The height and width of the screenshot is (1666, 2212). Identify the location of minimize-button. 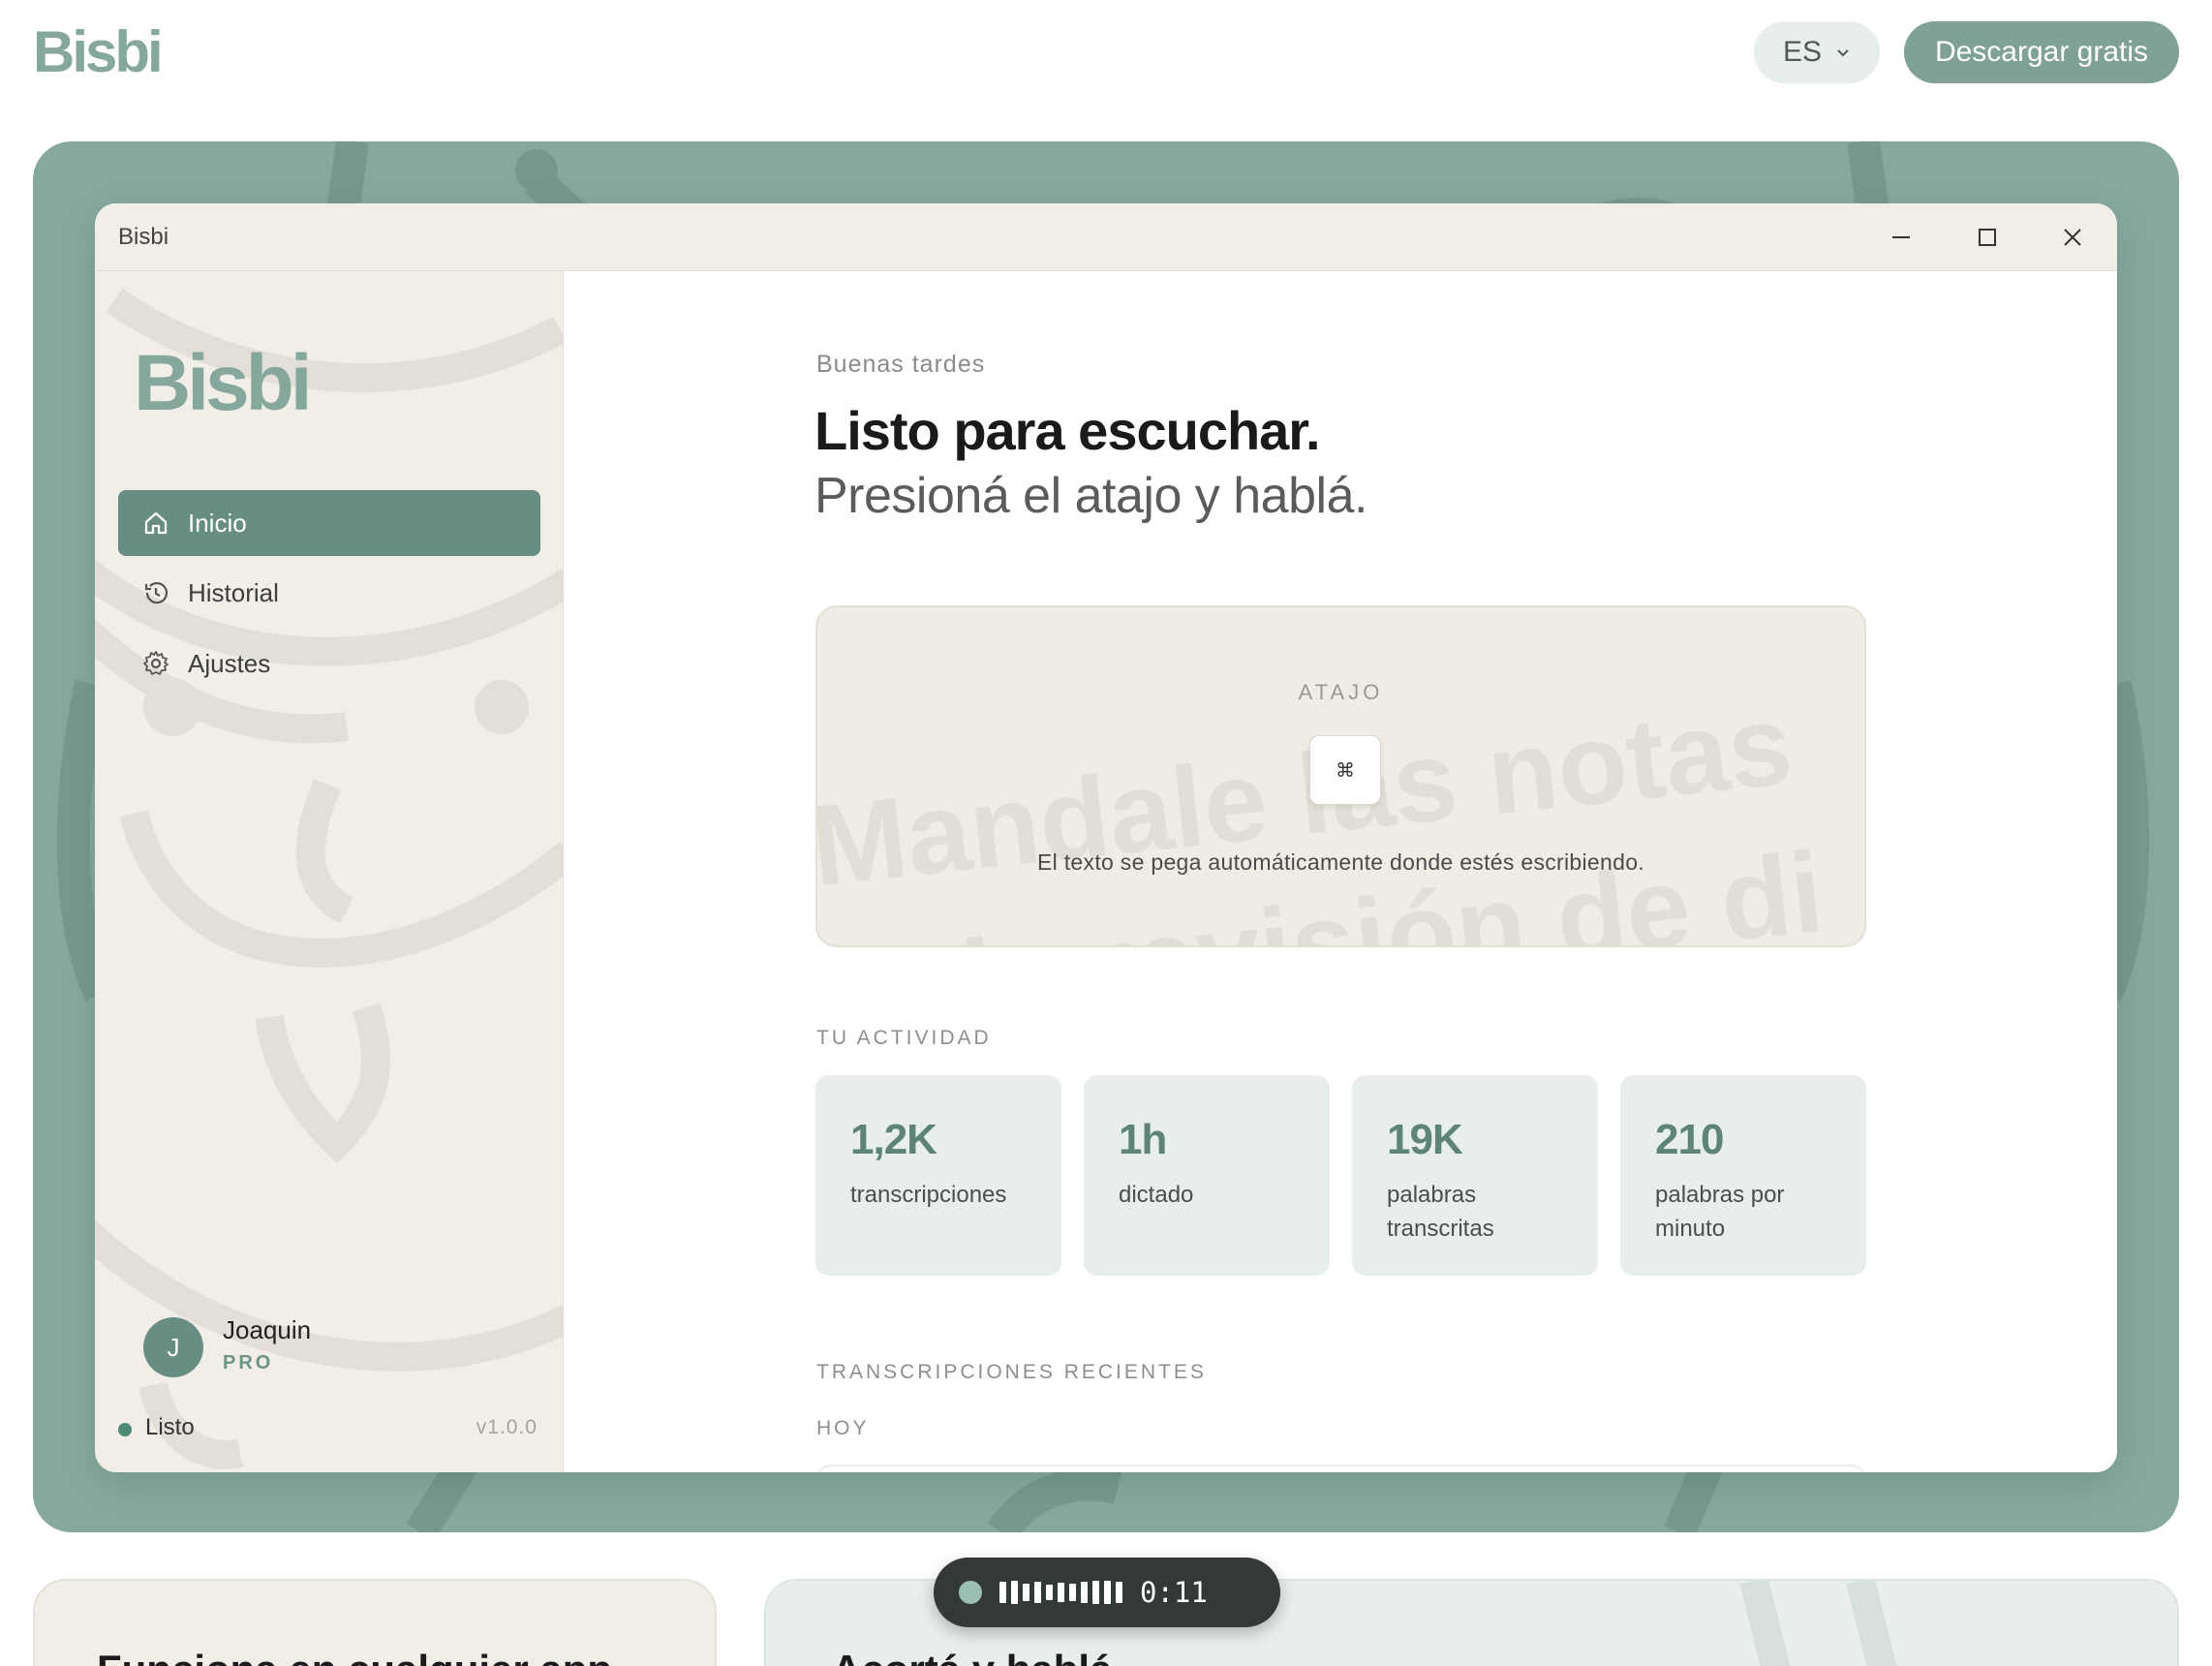
(1901, 238).